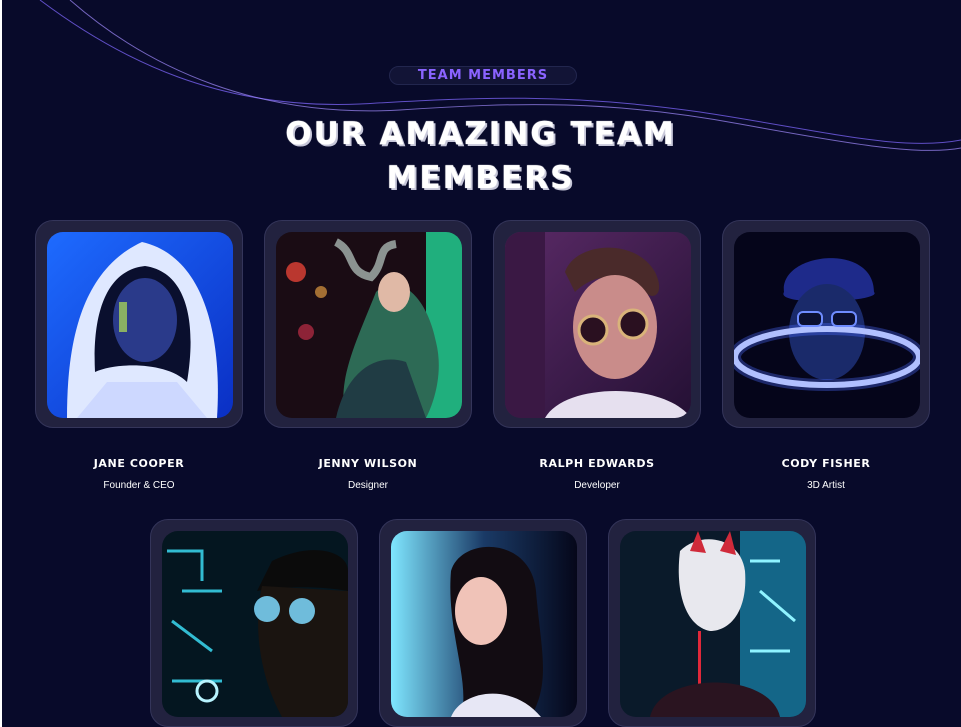 The width and height of the screenshot is (961, 727). Describe the element at coordinates (480, 156) in the screenshot. I see `section-title: OUR AMAZING TEAM MEMBERS` at that location.